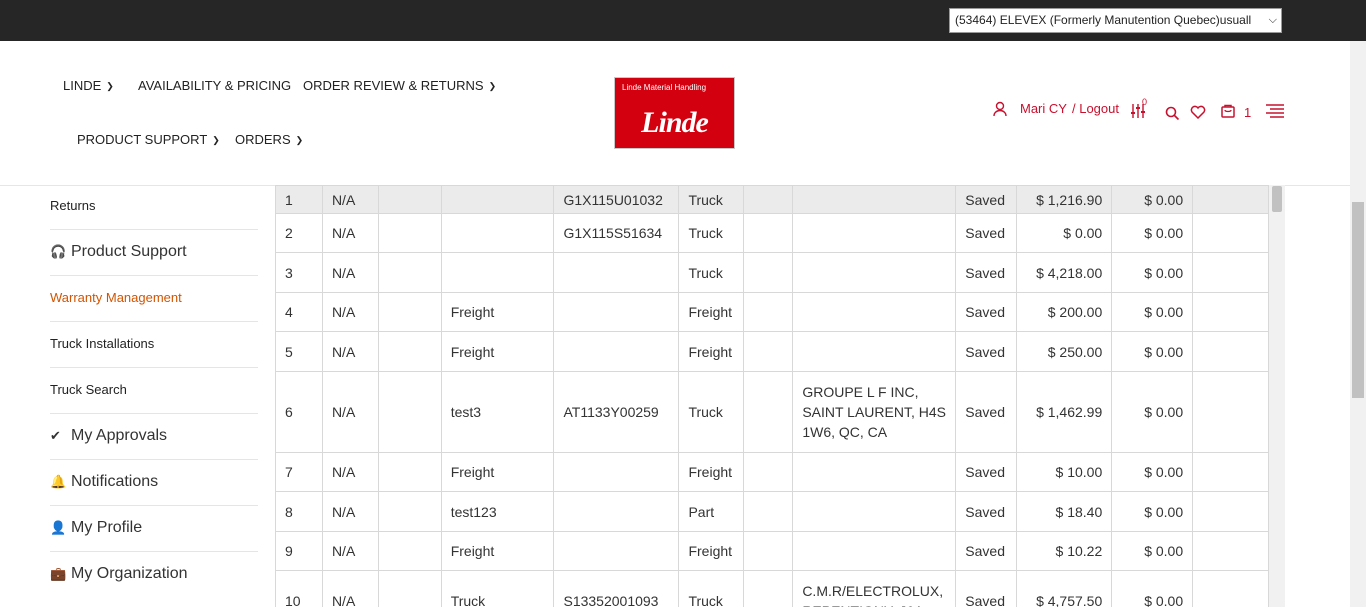  What do you see at coordinates (154, 208) in the screenshot?
I see `sidebar-item-returns: Returns` at bounding box center [154, 208].